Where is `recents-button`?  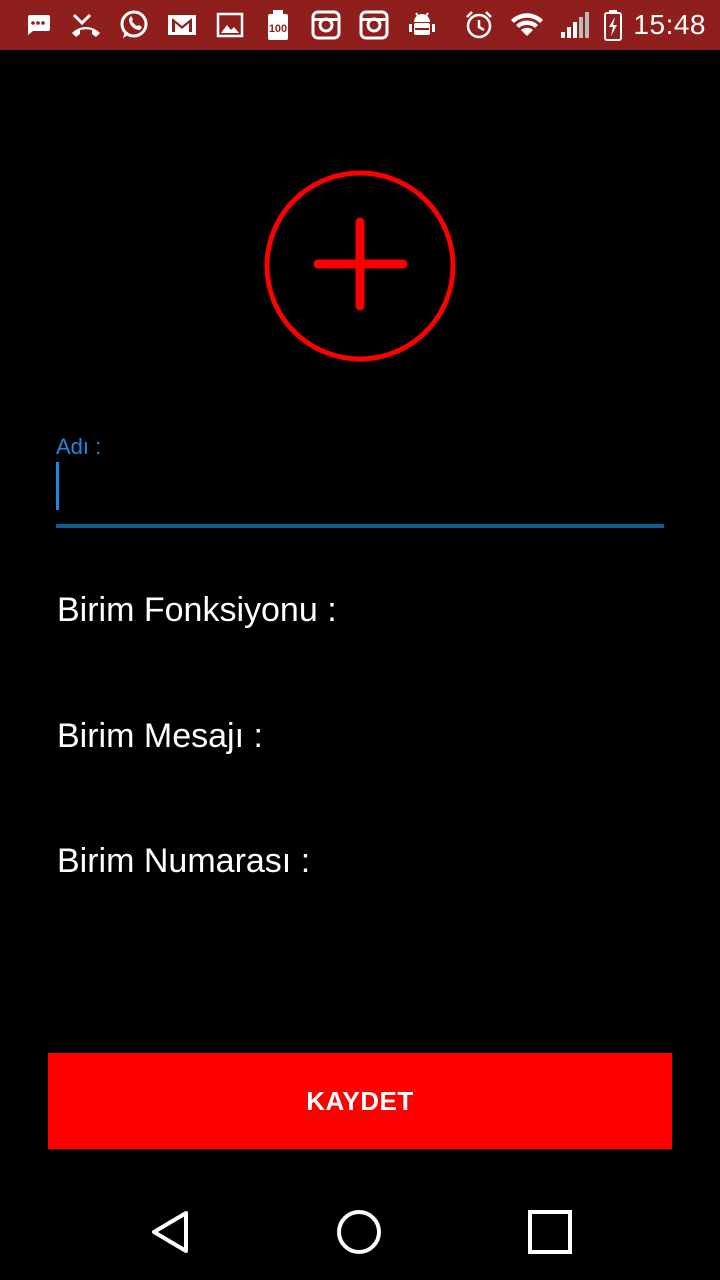
recents-button is located at coordinates (550, 1231).